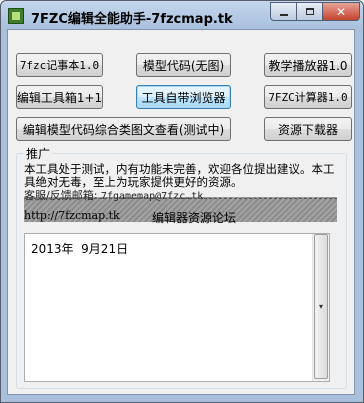  Describe the element at coordinates (308, 97) in the screenshot. I see `calculator-button: 7FZC计算器1.0` at that location.